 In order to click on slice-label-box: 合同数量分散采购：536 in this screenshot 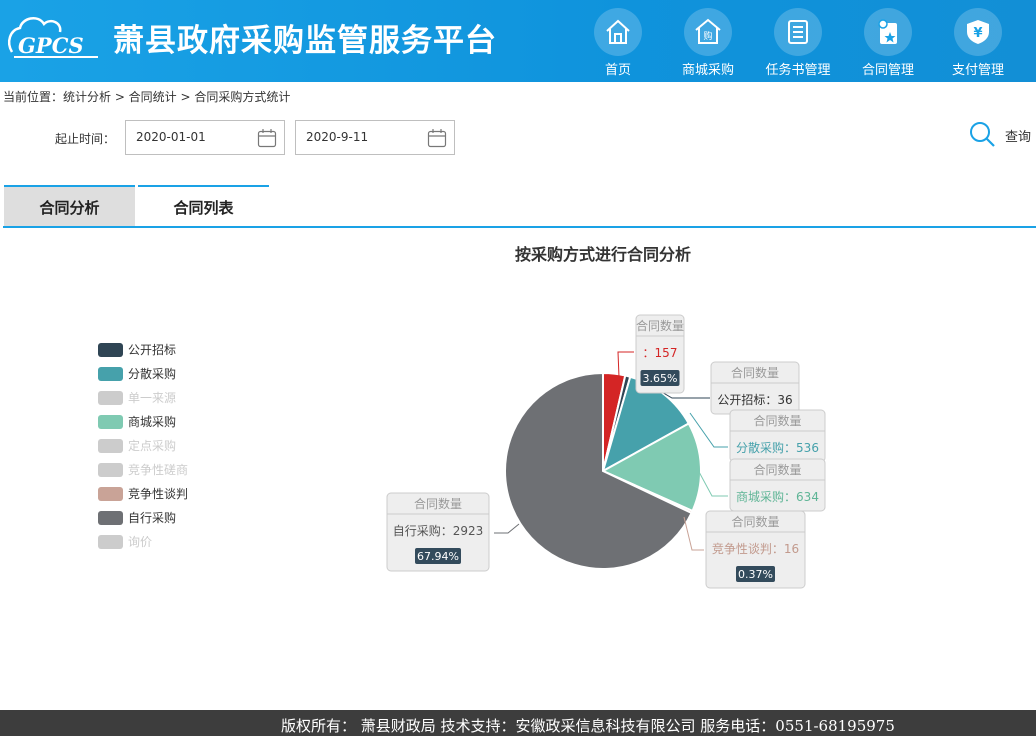, I will do `click(777, 436)`.